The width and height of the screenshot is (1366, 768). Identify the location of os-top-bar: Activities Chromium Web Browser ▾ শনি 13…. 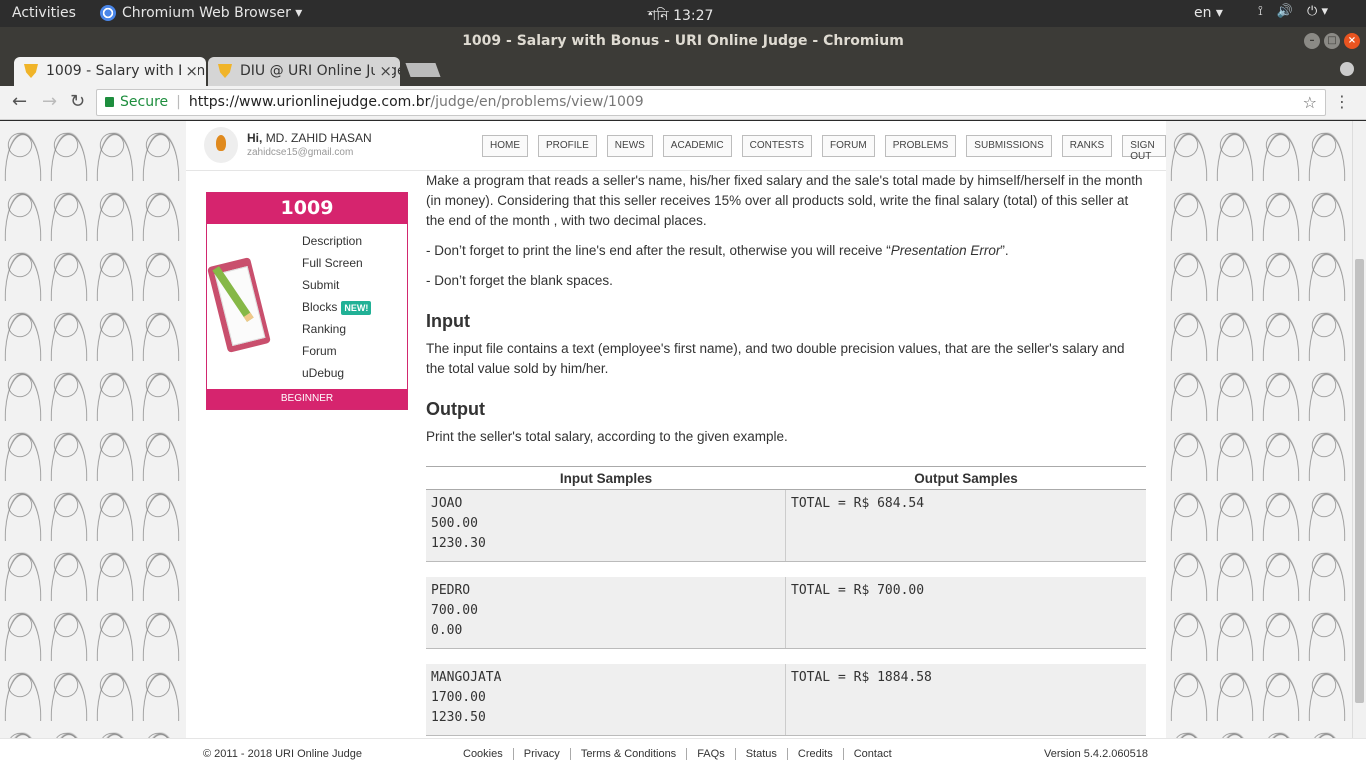
(683, 13).